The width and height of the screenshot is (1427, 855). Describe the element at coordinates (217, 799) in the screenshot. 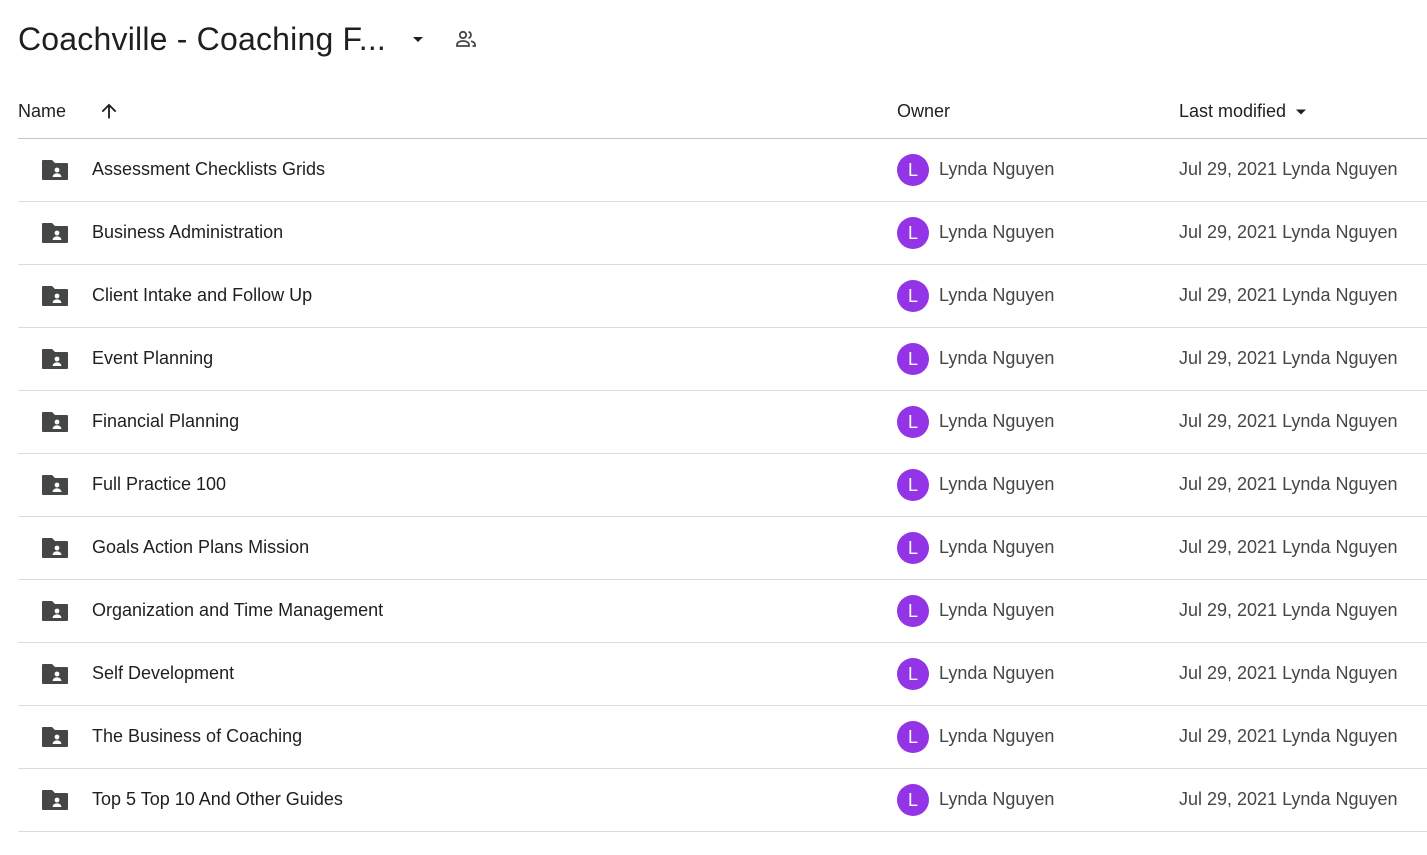

I see `file-name: Top 5 Top 10 And Other Guides` at that location.